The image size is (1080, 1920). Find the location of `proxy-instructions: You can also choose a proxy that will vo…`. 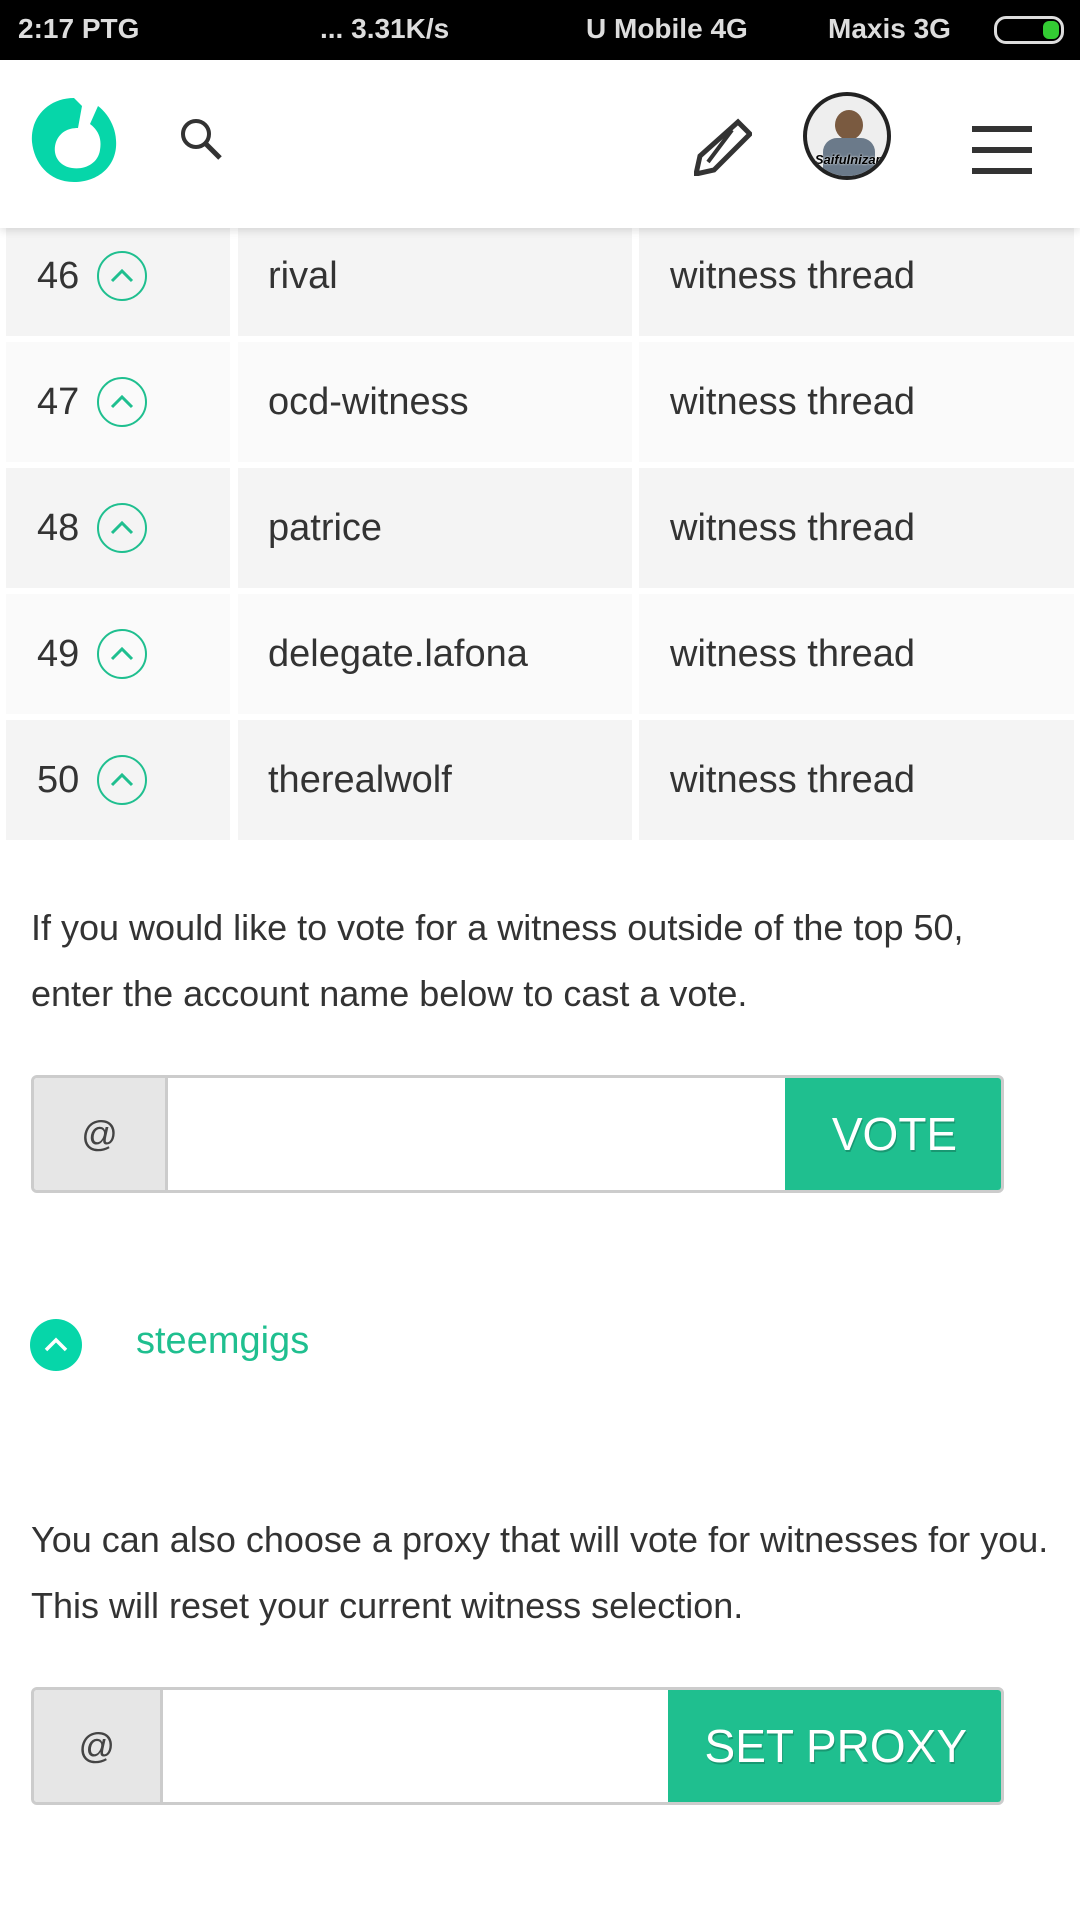

proxy-instructions: You can also choose a proxy that will vo… is located at coordinates (540, 1572).